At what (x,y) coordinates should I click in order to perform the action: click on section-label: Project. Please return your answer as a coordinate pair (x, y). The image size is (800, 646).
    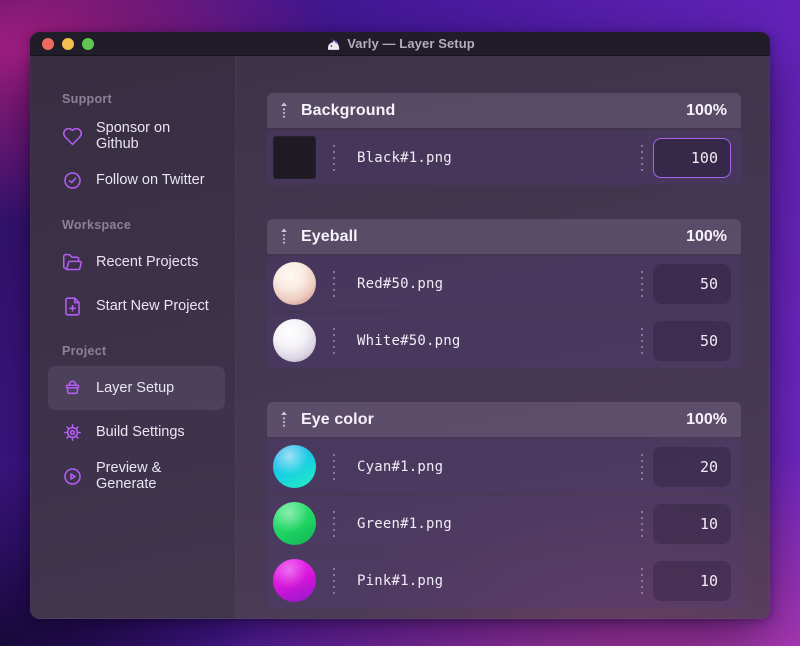
    Looking at the image, I should click on (84, 351).